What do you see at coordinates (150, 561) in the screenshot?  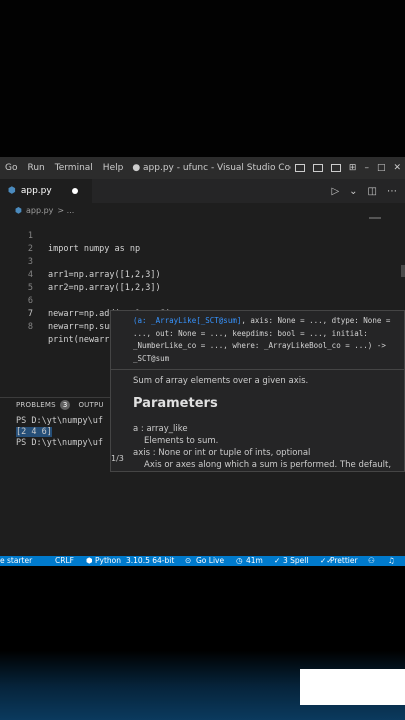 I see `status-interpreter: 3.10.5 64-bit` at bounding box center [150, 561].